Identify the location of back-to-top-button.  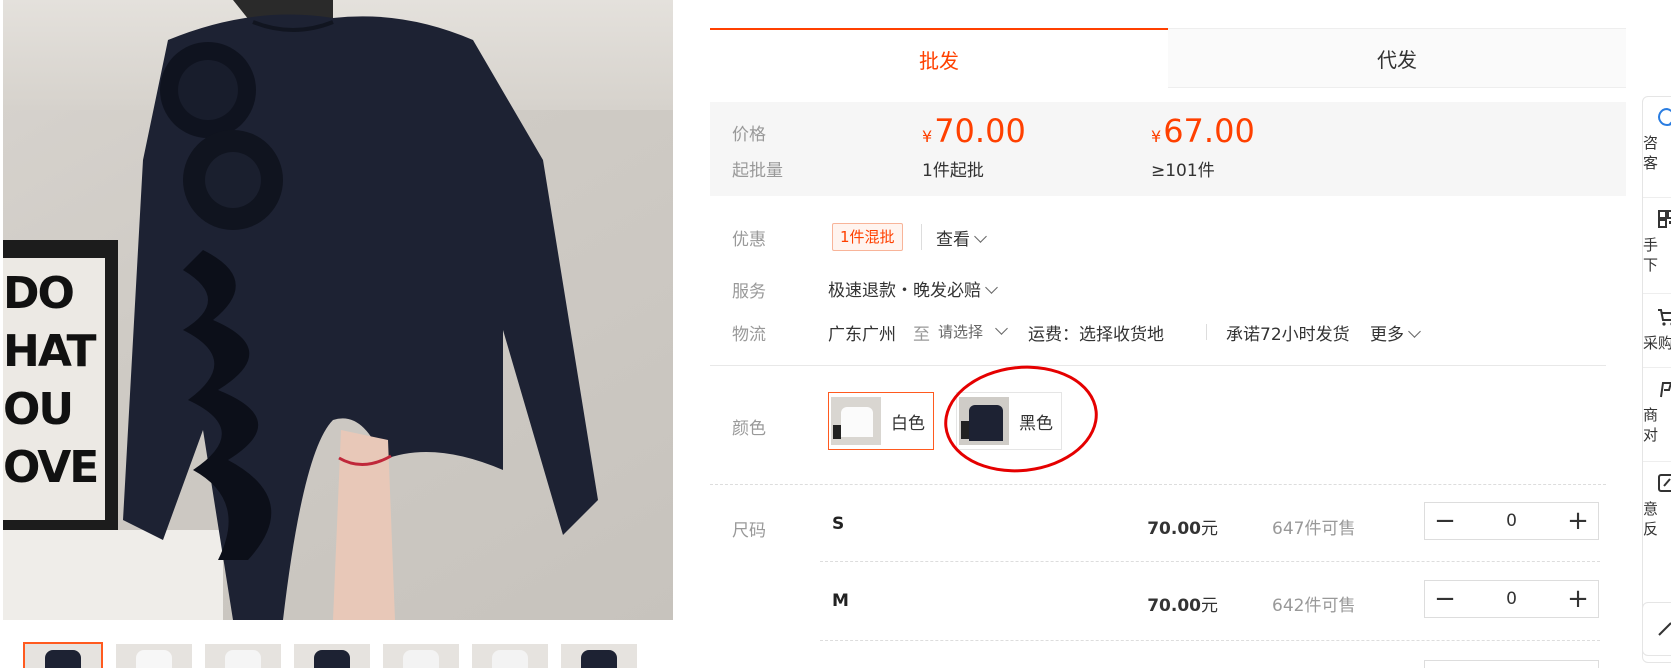
(1656, 629).